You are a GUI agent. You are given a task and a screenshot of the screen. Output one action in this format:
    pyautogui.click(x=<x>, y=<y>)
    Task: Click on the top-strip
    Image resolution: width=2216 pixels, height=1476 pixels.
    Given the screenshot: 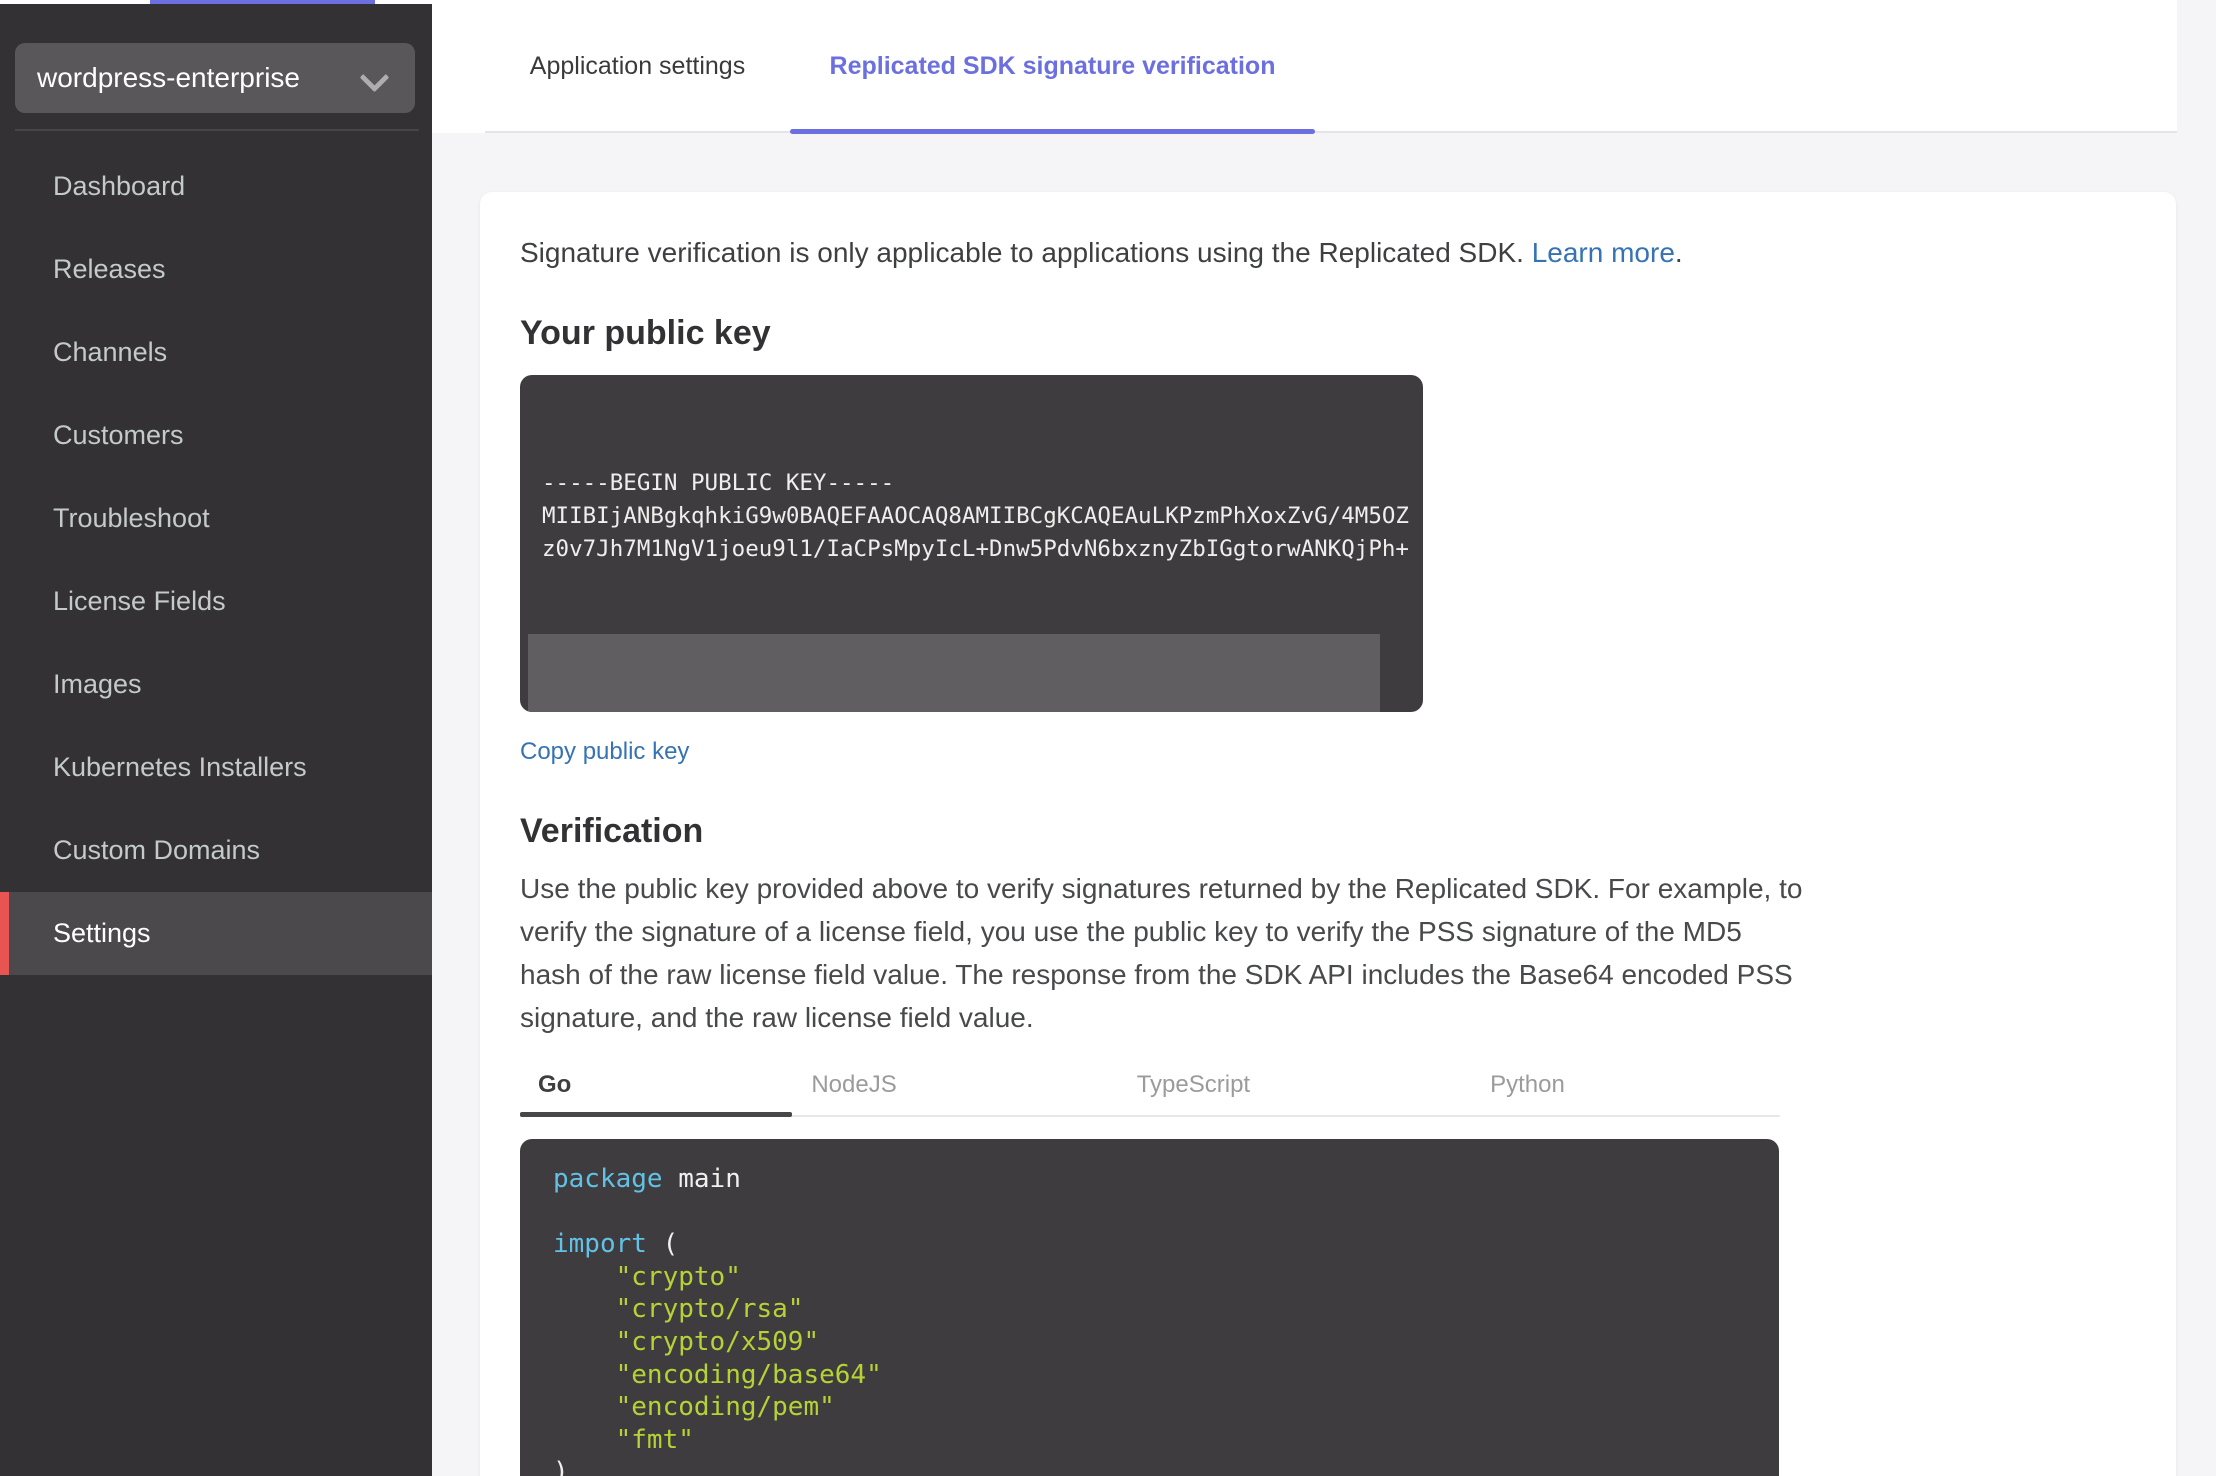 What is the action you would take?
    pyautogui.click(x=216, y=2)
    